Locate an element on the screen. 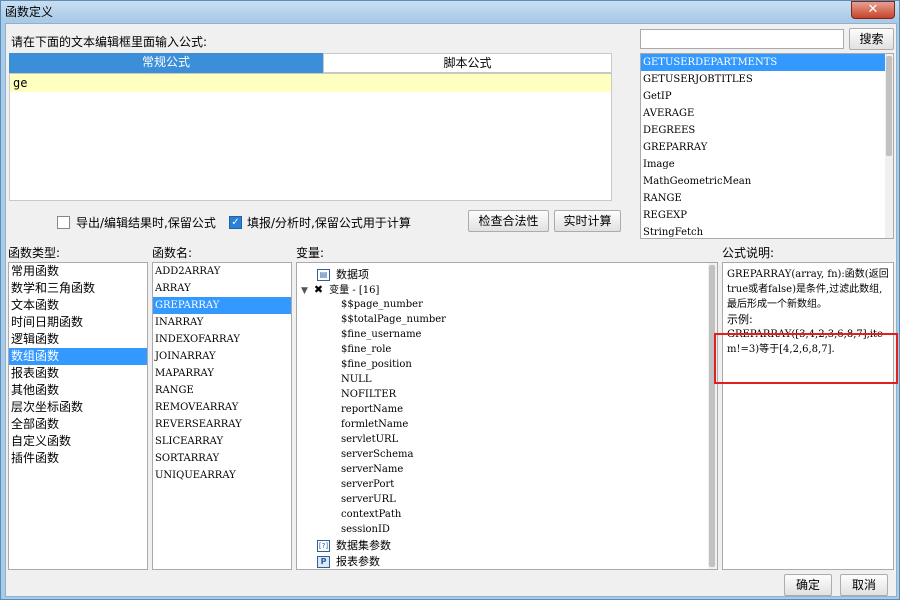 The image size is (900, 600). formula-editor: ge is located at coordinates (310, 137).